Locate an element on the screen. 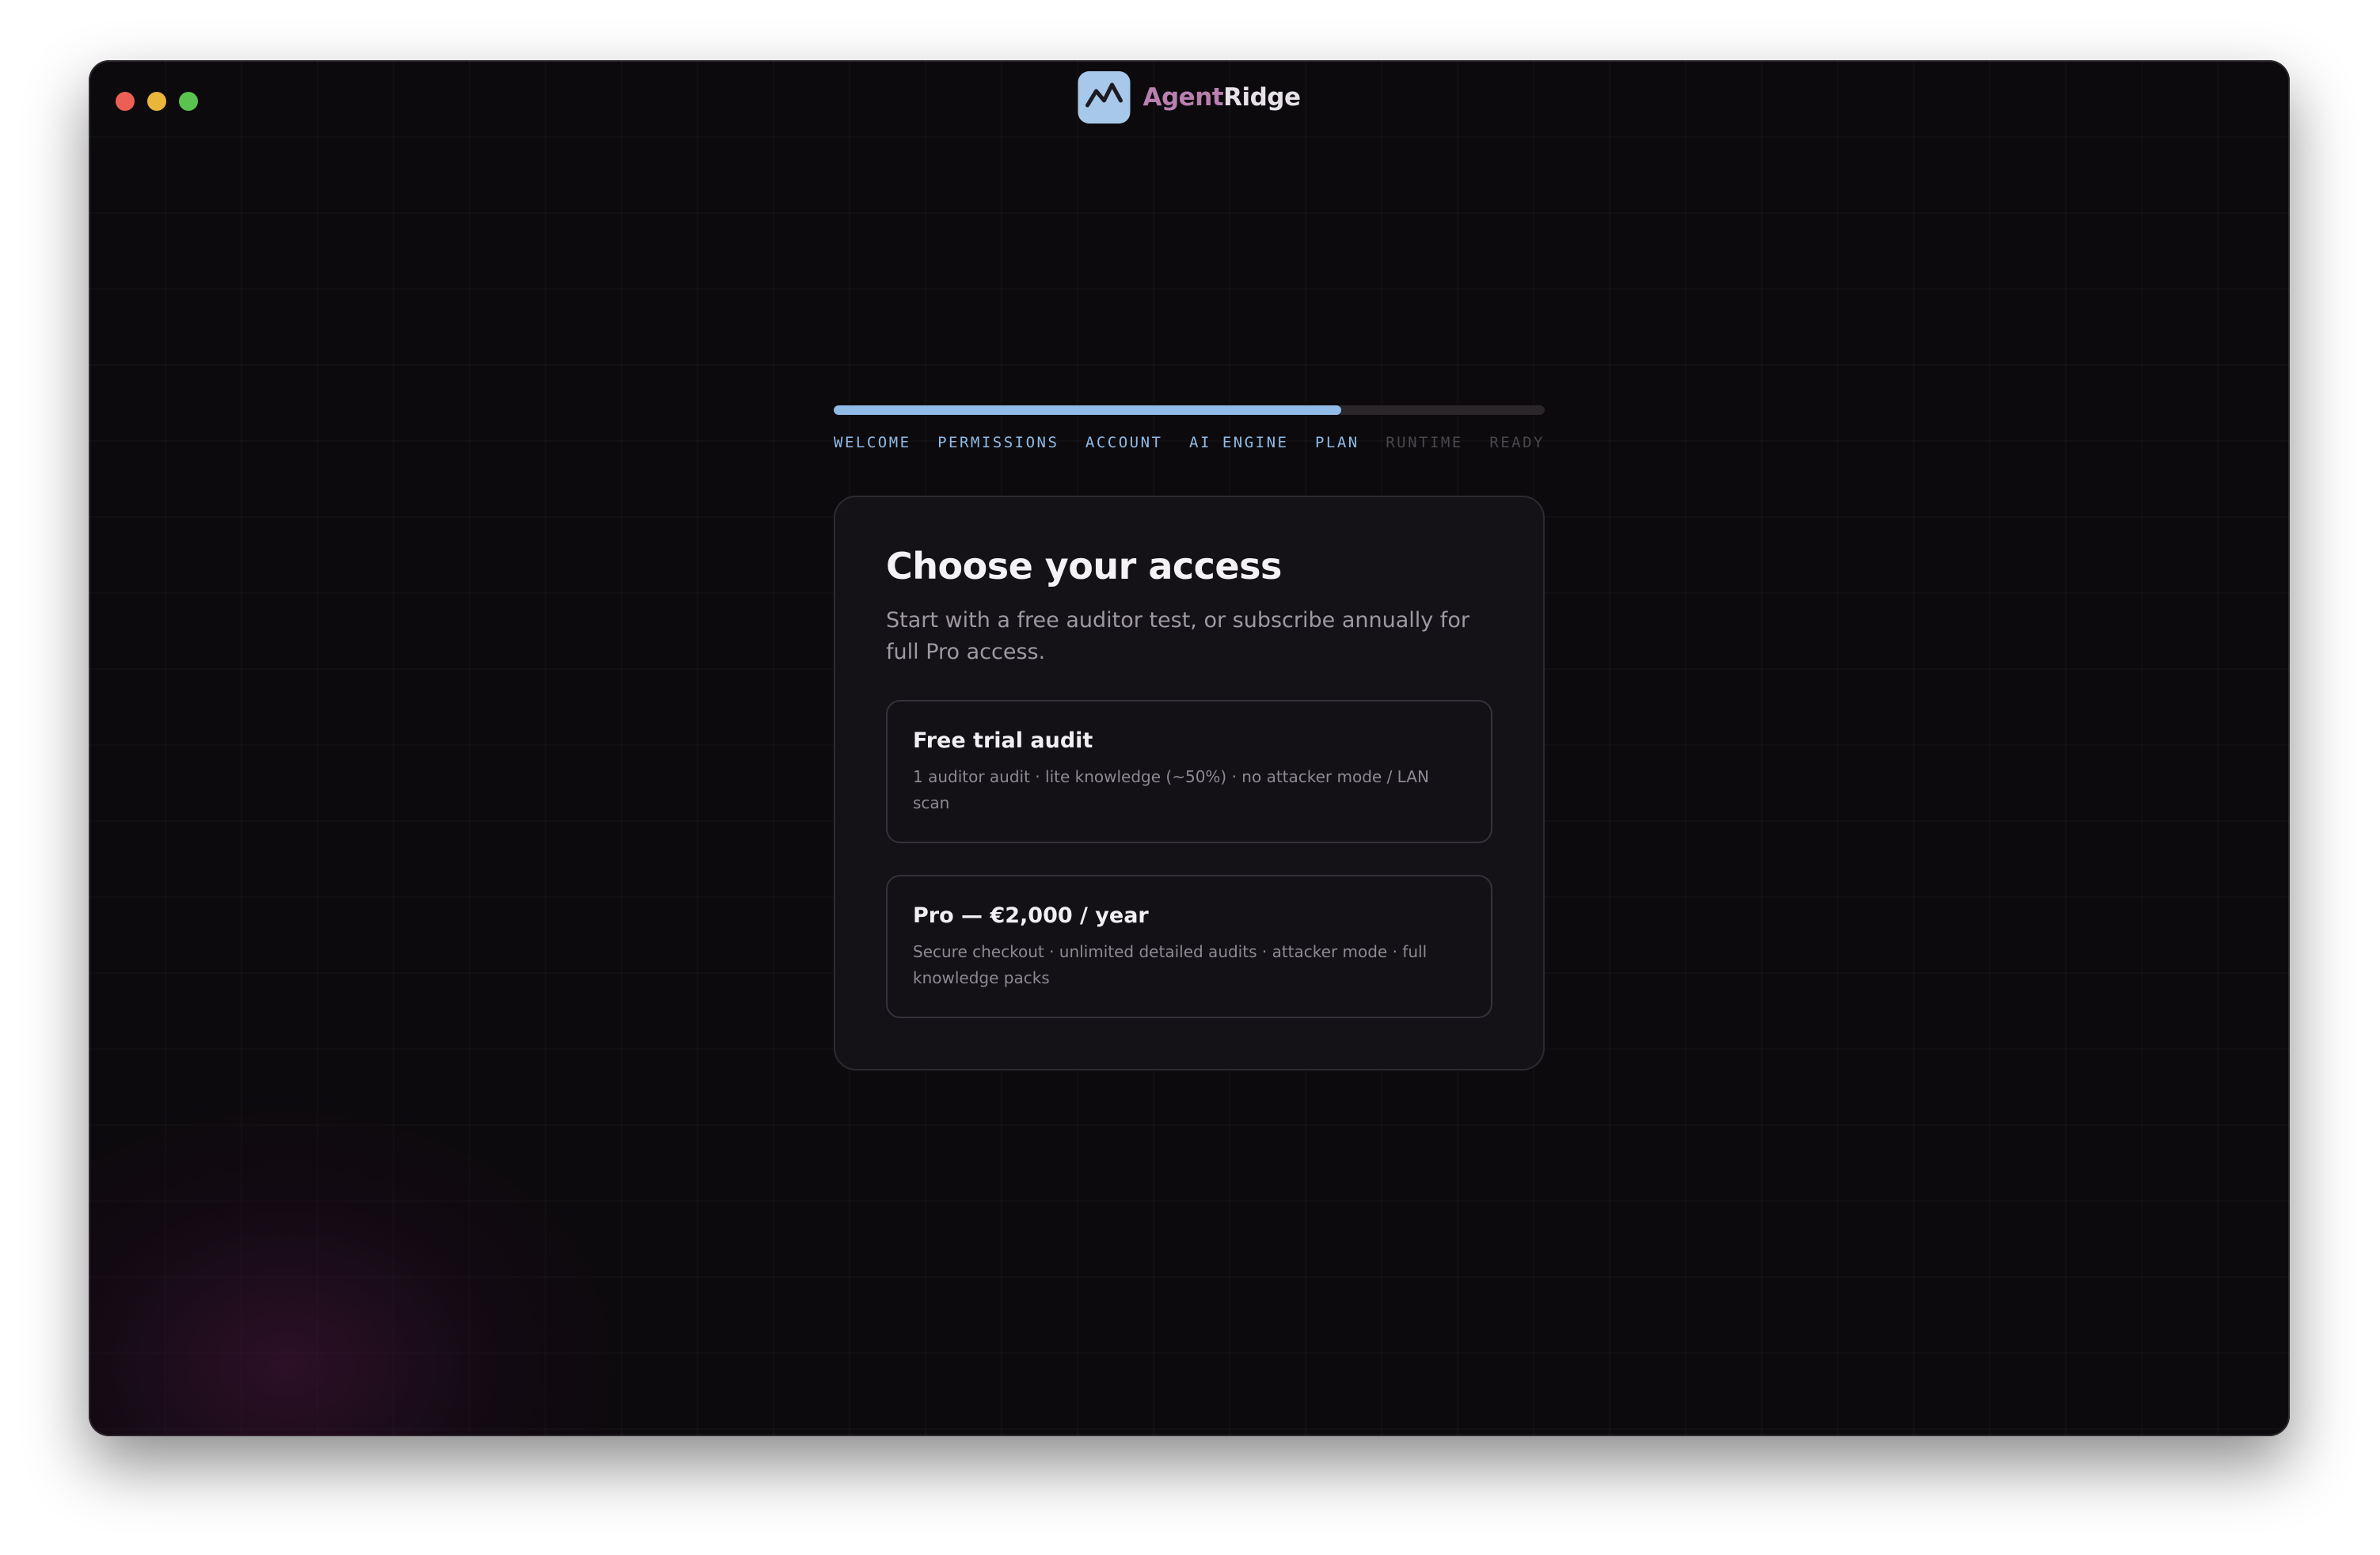 The image size is (2380, 1555). step-runtime: RUNTIME is located at coordinates (1424, 443).